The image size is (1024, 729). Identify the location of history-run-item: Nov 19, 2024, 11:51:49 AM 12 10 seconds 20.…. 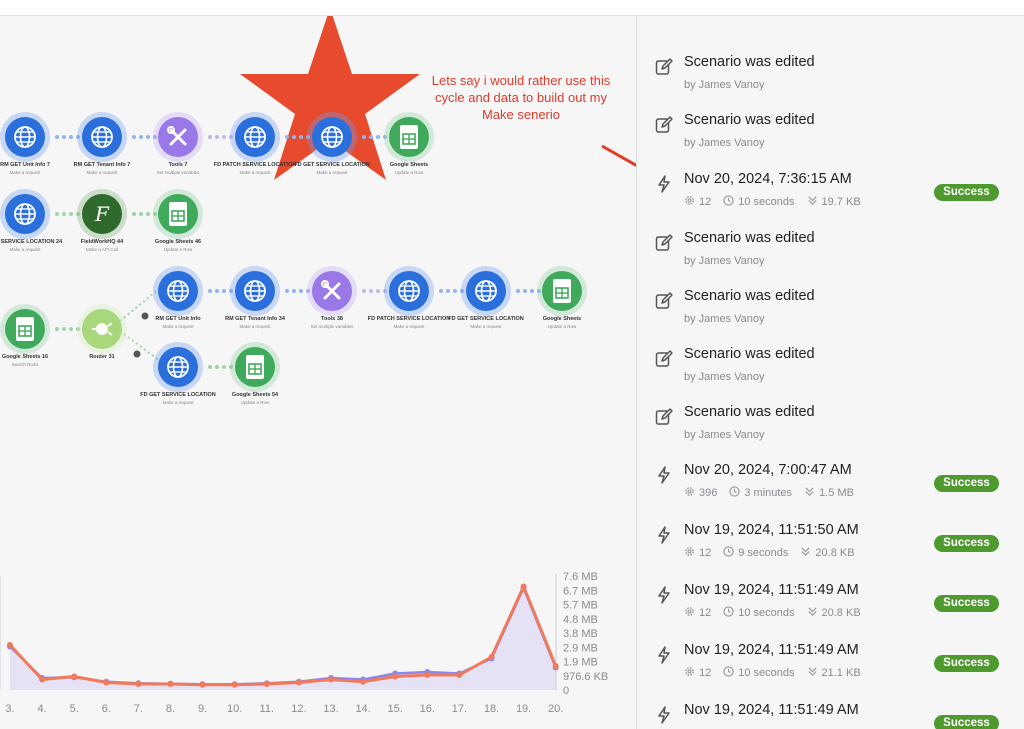
(835, 611).